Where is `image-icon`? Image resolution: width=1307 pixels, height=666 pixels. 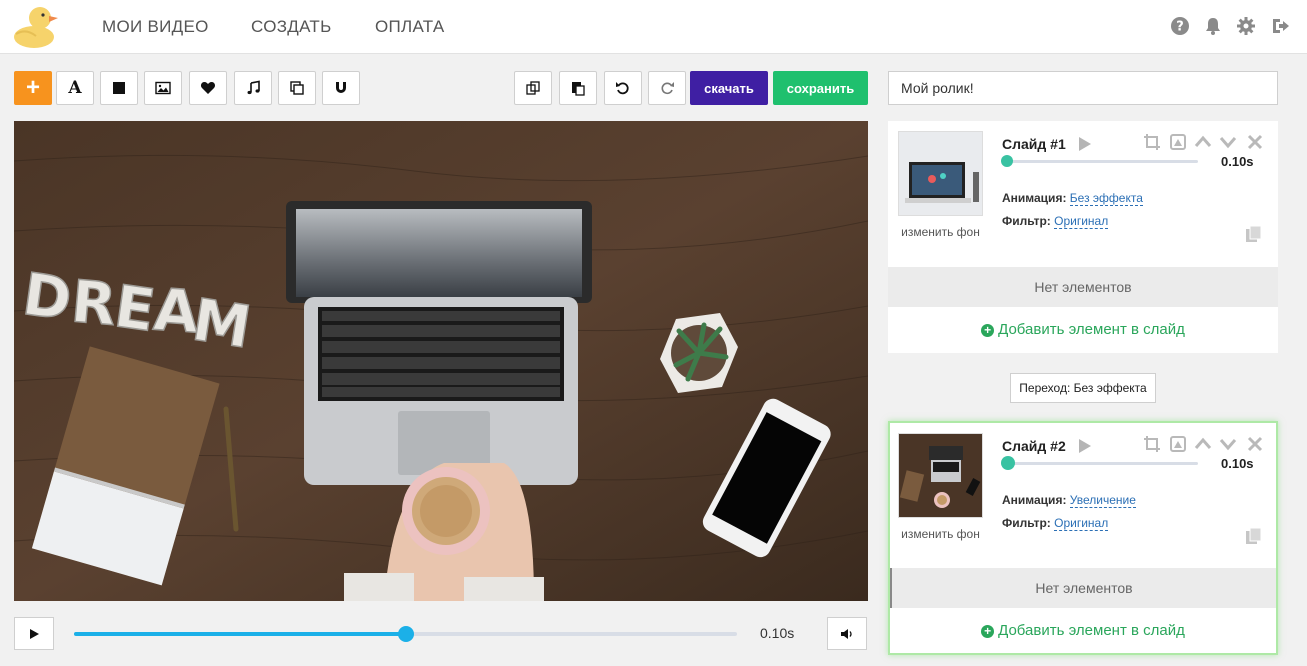 image-icon is located at coordinates (163, 88).